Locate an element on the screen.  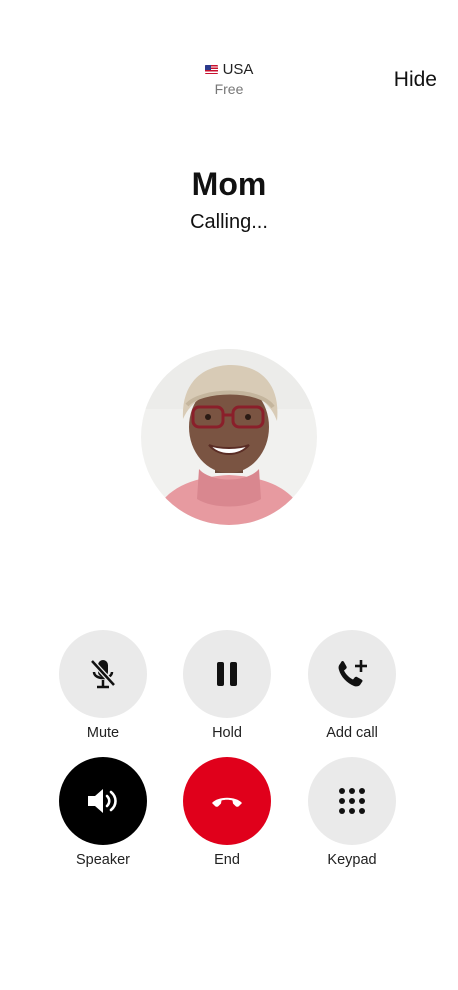
region-price: Free is located at coordinates (229, 89).